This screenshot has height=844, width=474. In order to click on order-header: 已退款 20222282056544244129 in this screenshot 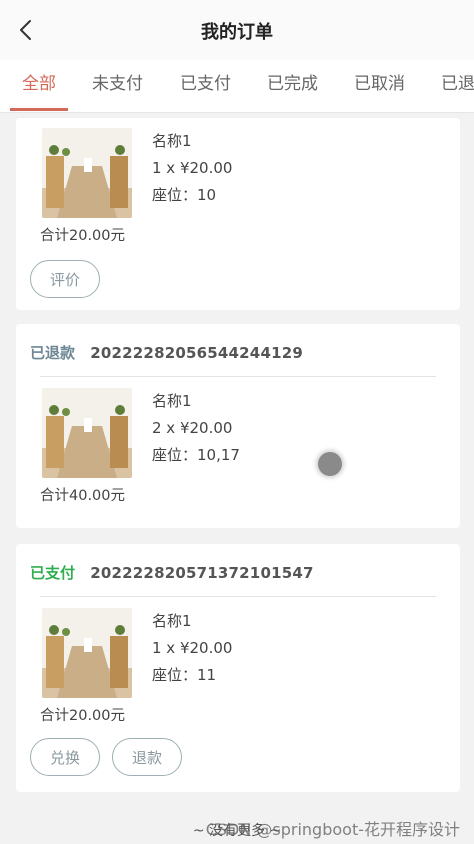, I will do `click(166, 352)`.